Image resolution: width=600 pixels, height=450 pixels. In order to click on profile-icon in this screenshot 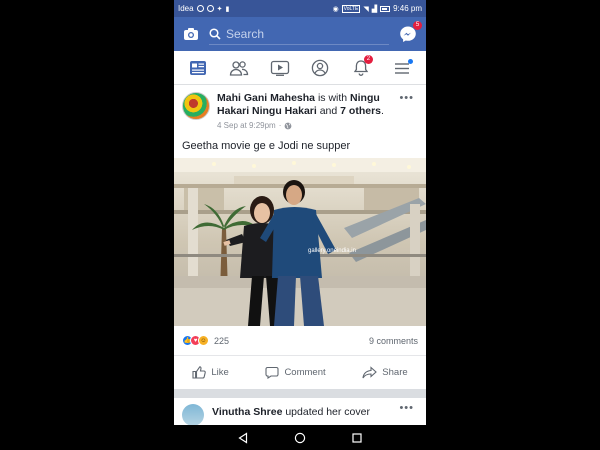, I will do `click(320, 67)`.